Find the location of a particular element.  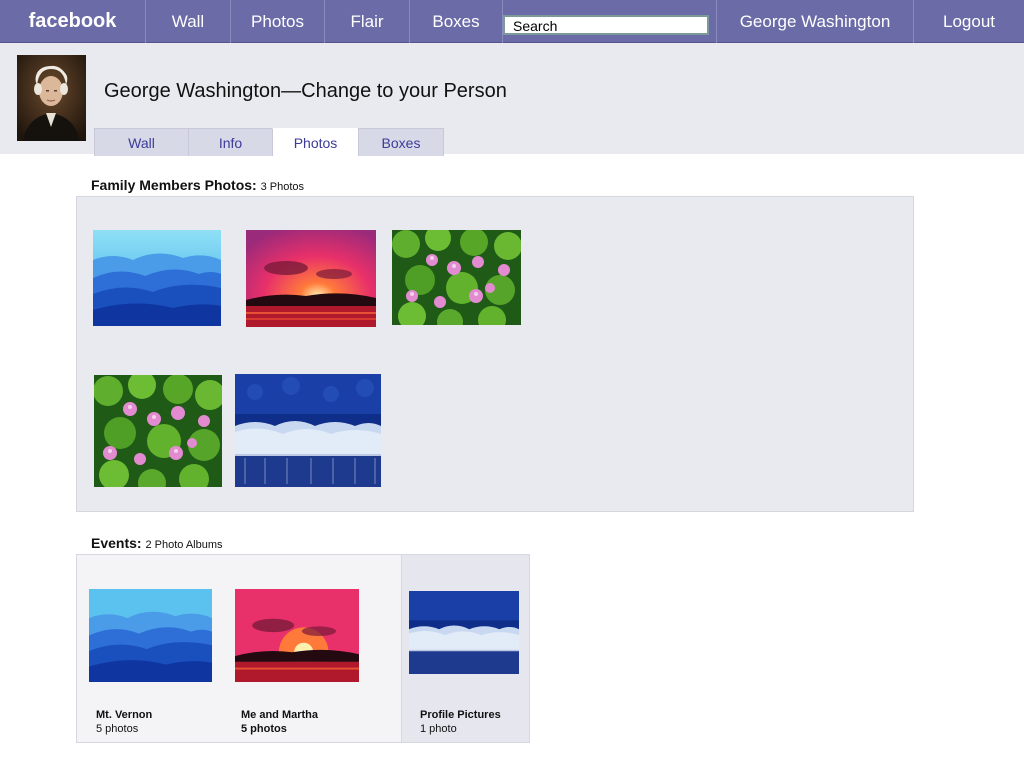

album-photo-count: 1 photo is located at coordinates (438, 729).